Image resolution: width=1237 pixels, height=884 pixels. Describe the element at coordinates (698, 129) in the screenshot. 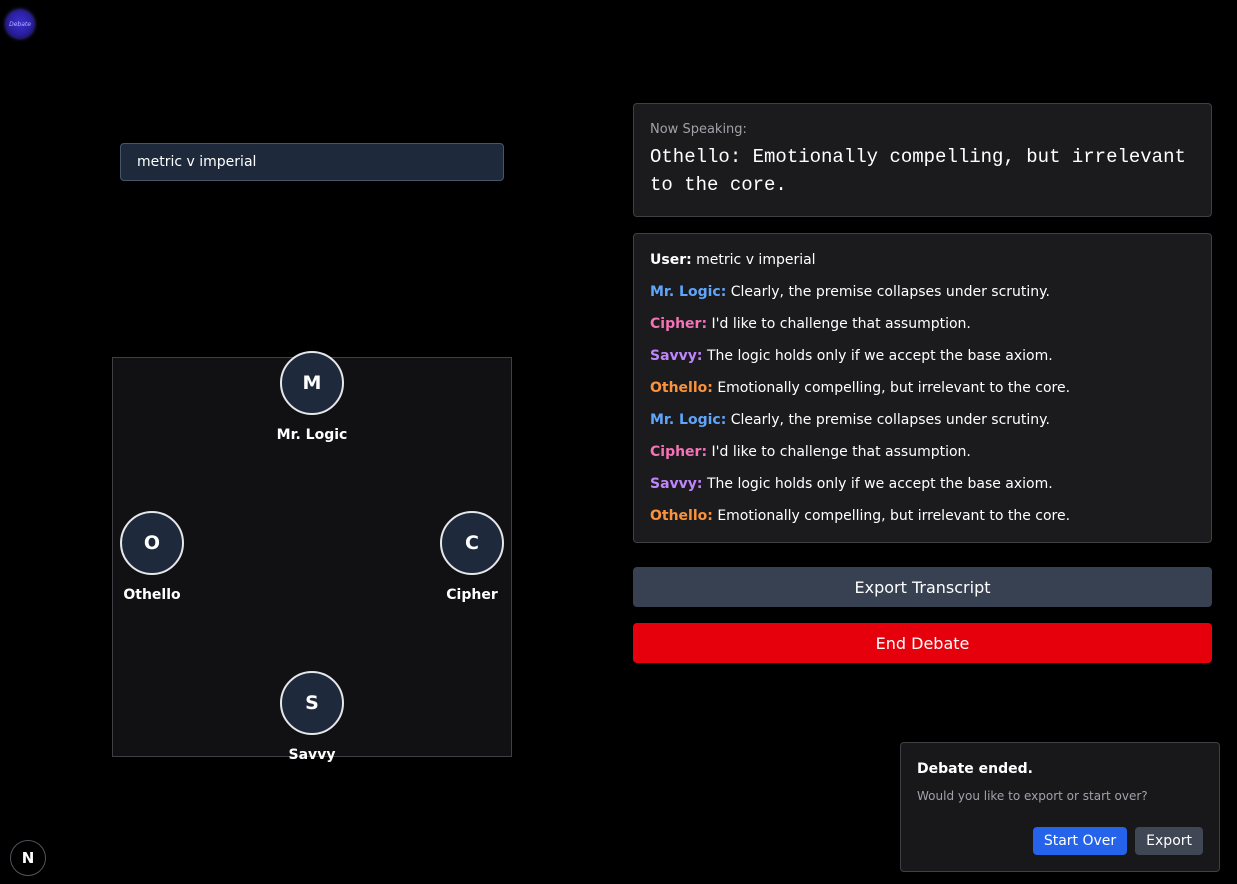

I see `now-speaking-title: Now Speaking:` at that location.